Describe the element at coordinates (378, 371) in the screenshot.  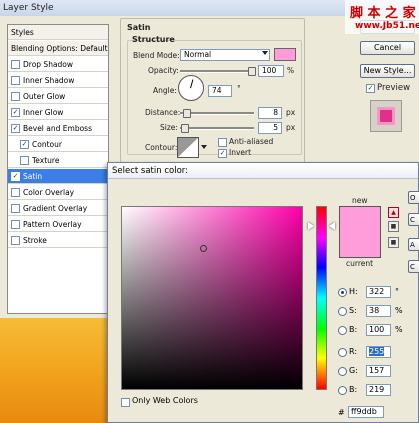
I see `green-input: 157` at that location.